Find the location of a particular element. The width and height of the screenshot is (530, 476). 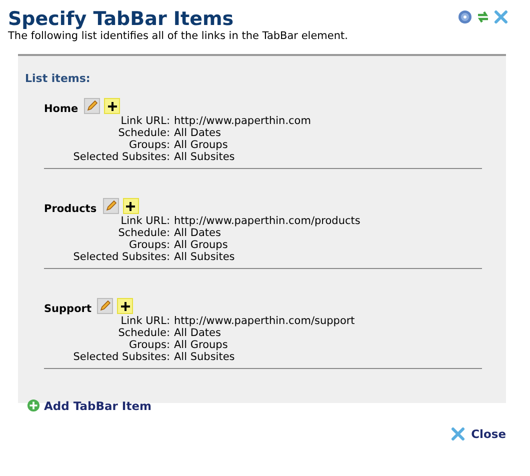

field-value: http://www.paperthin.com/products is located at coordinates (268, 221).